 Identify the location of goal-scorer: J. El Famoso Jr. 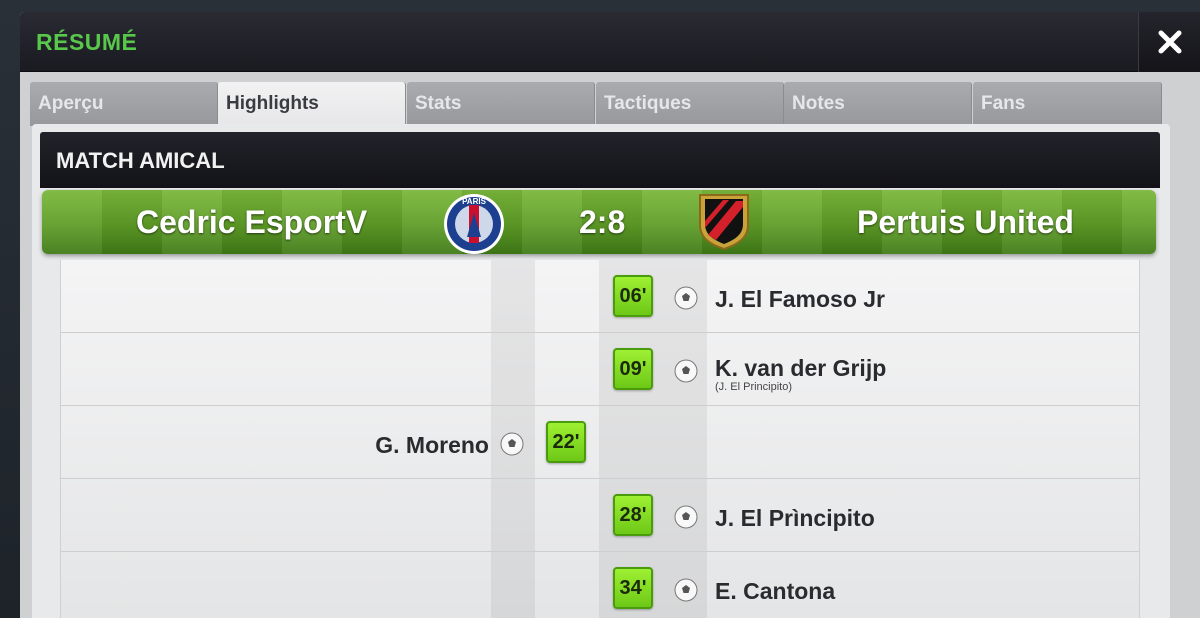
(800, 299).